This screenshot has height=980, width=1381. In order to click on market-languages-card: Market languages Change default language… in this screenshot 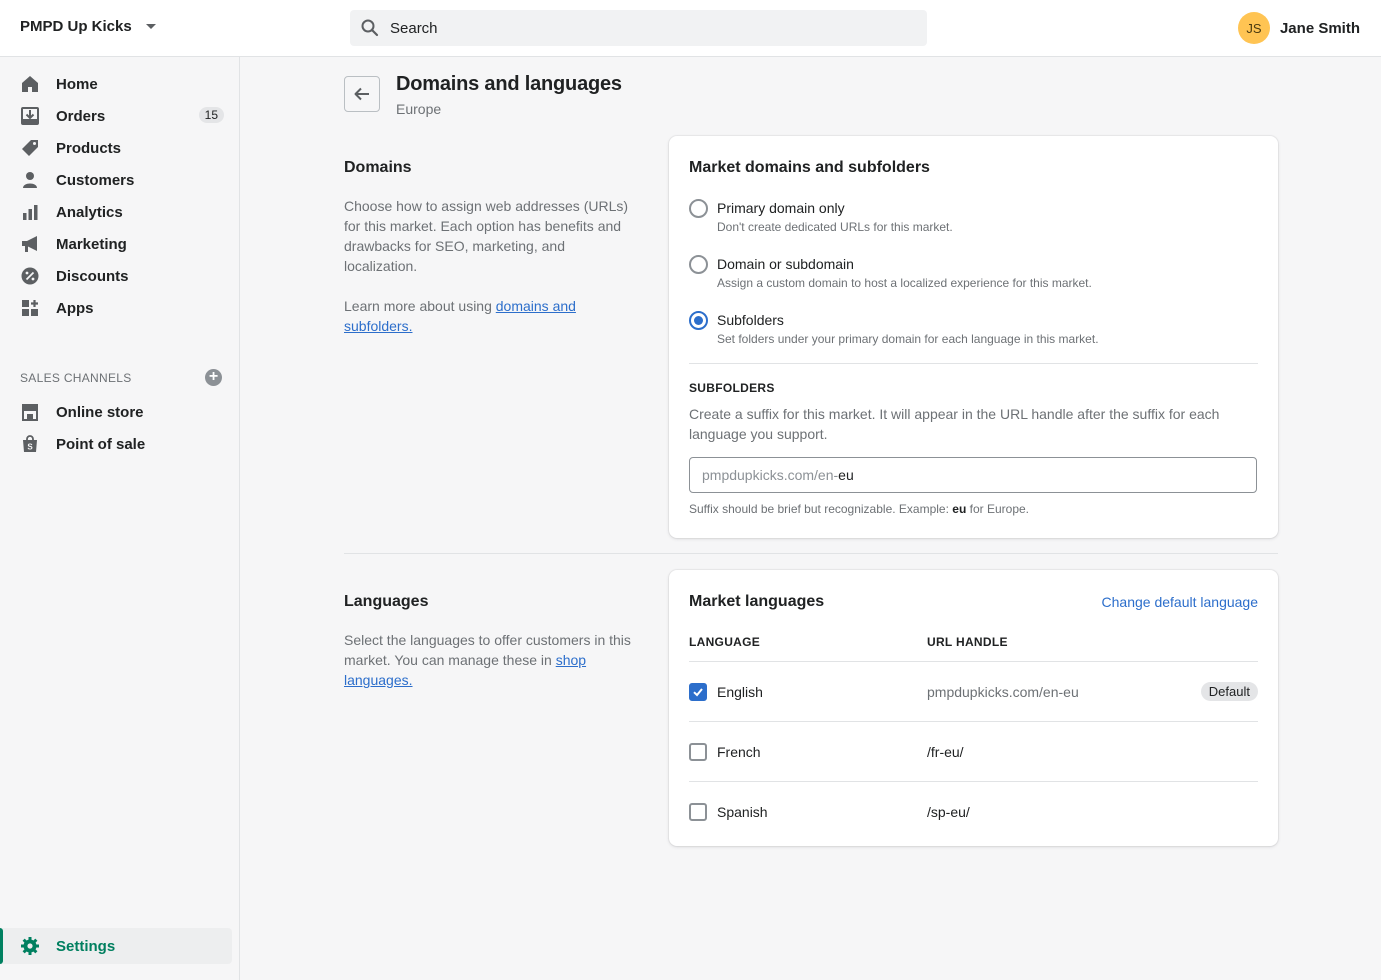, I will do `click(973, 708)`.